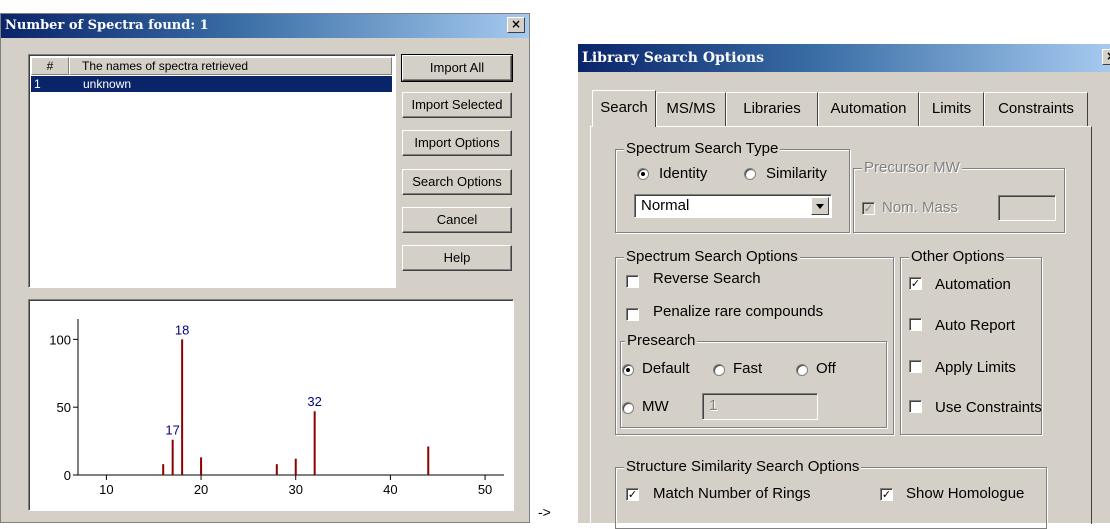 This screenshot has width=1110, height=529. What do you see at coordinates (457, 143) in the screenshot?
I see `import-options-button: Import Options` at bounding box center [457, 143].